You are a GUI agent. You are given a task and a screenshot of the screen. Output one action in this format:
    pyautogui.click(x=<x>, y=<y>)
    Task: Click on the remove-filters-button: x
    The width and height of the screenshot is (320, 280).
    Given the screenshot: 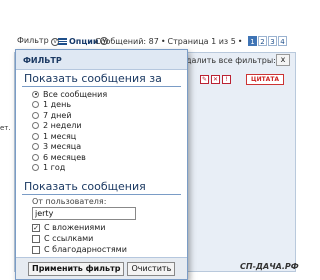 What is the action you would take?
    pyautogui.click(x=283, y=60)
    